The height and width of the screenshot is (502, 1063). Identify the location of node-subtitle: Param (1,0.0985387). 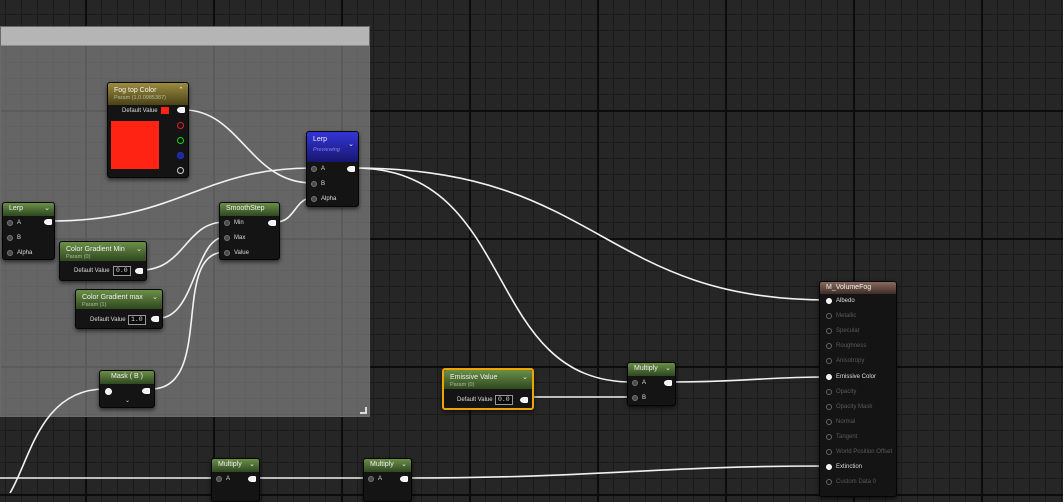
(140, 98).